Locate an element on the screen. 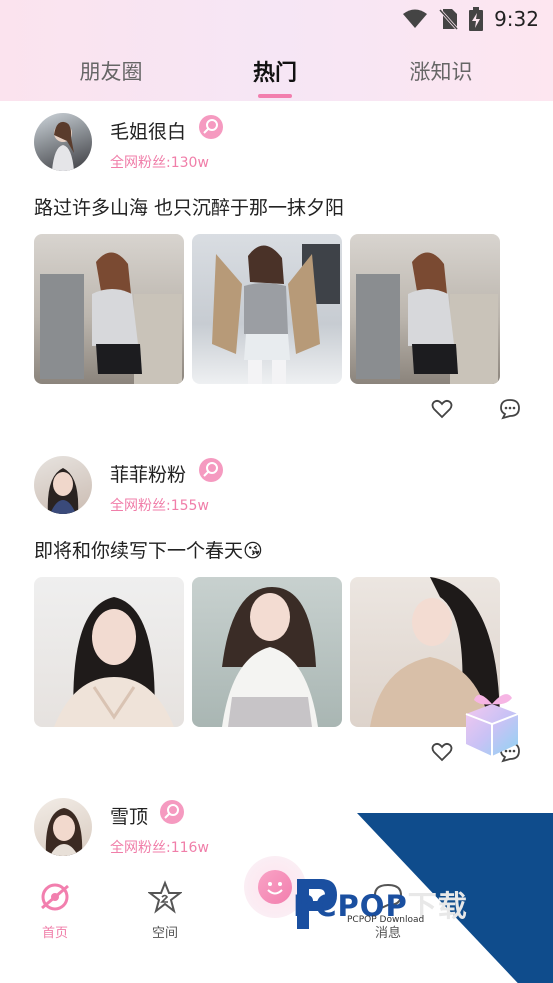 The width and height of the screenshot is (553, 983). smile-icon is located at coordinates (275, 887).